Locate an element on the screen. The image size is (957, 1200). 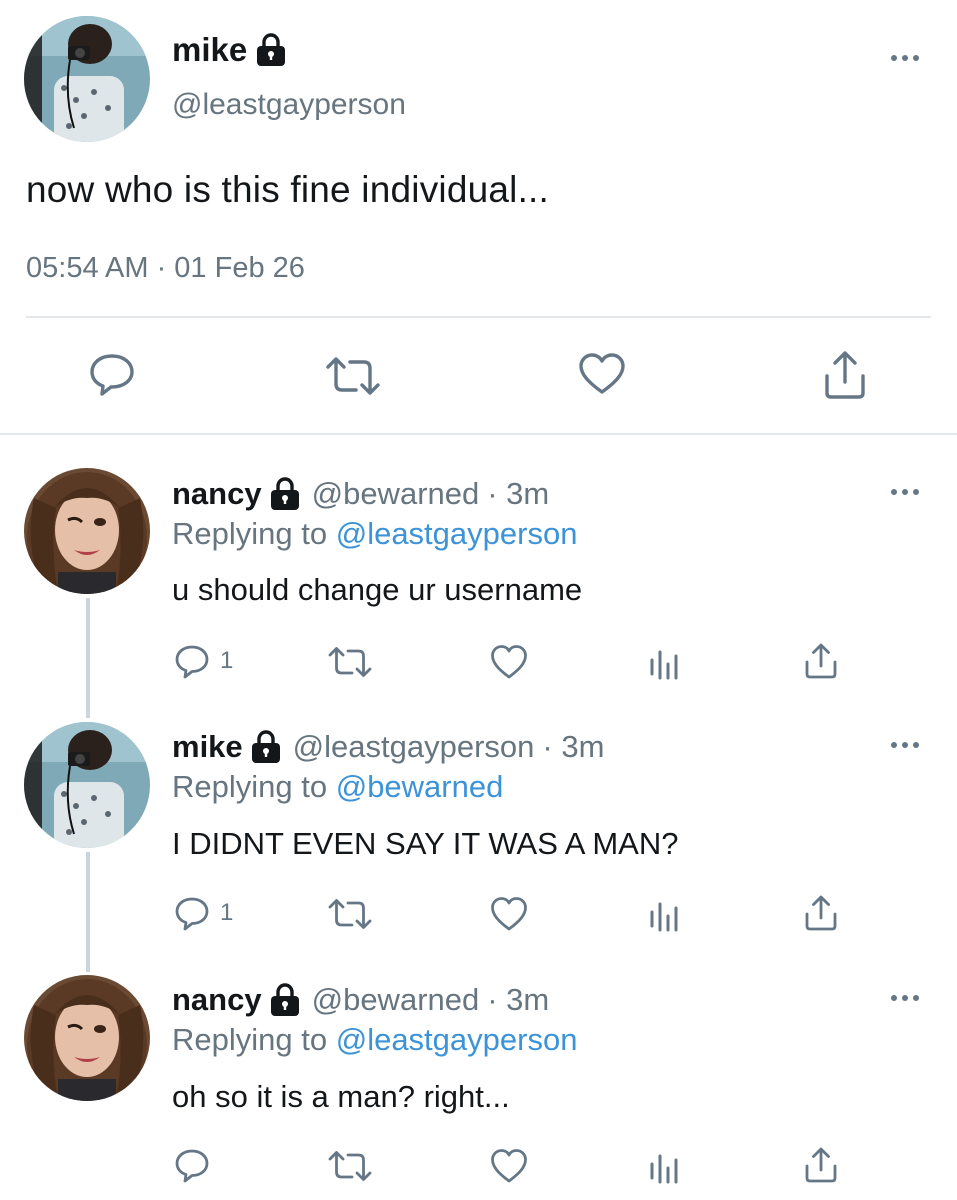
main-display-name: mike is located at coordinates (229, 50).